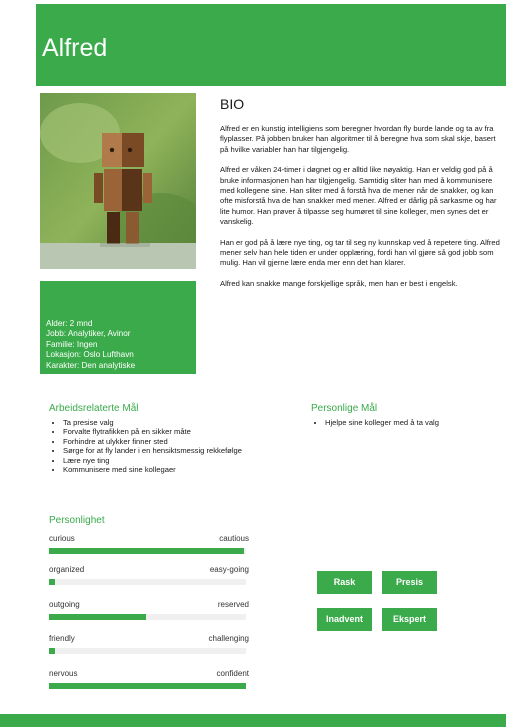  What do you see at coordinates (62, 638) in the screenshot?
I see `trait-left-label: friendly` at bounding box center [62, 638].